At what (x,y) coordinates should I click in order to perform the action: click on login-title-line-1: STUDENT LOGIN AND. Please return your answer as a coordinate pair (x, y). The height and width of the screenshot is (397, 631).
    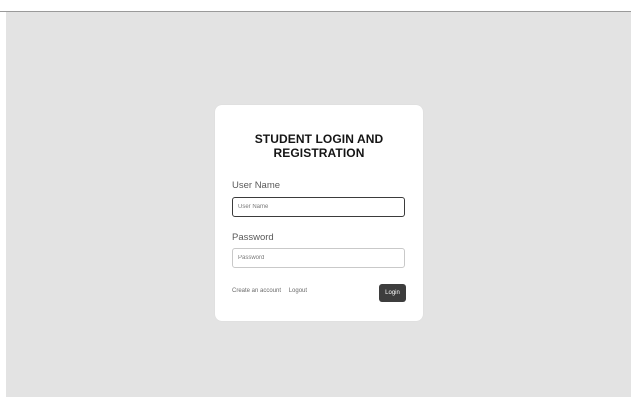
    Looking at the image, I should click on (319, 139).